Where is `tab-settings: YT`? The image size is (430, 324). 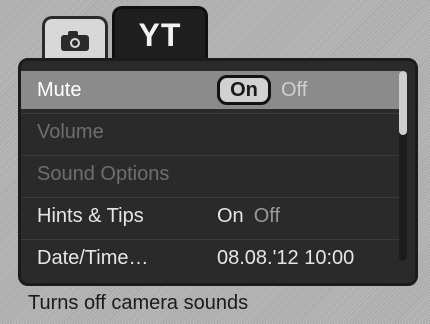
tab-settings: YT is located at coordinates (160, 34).